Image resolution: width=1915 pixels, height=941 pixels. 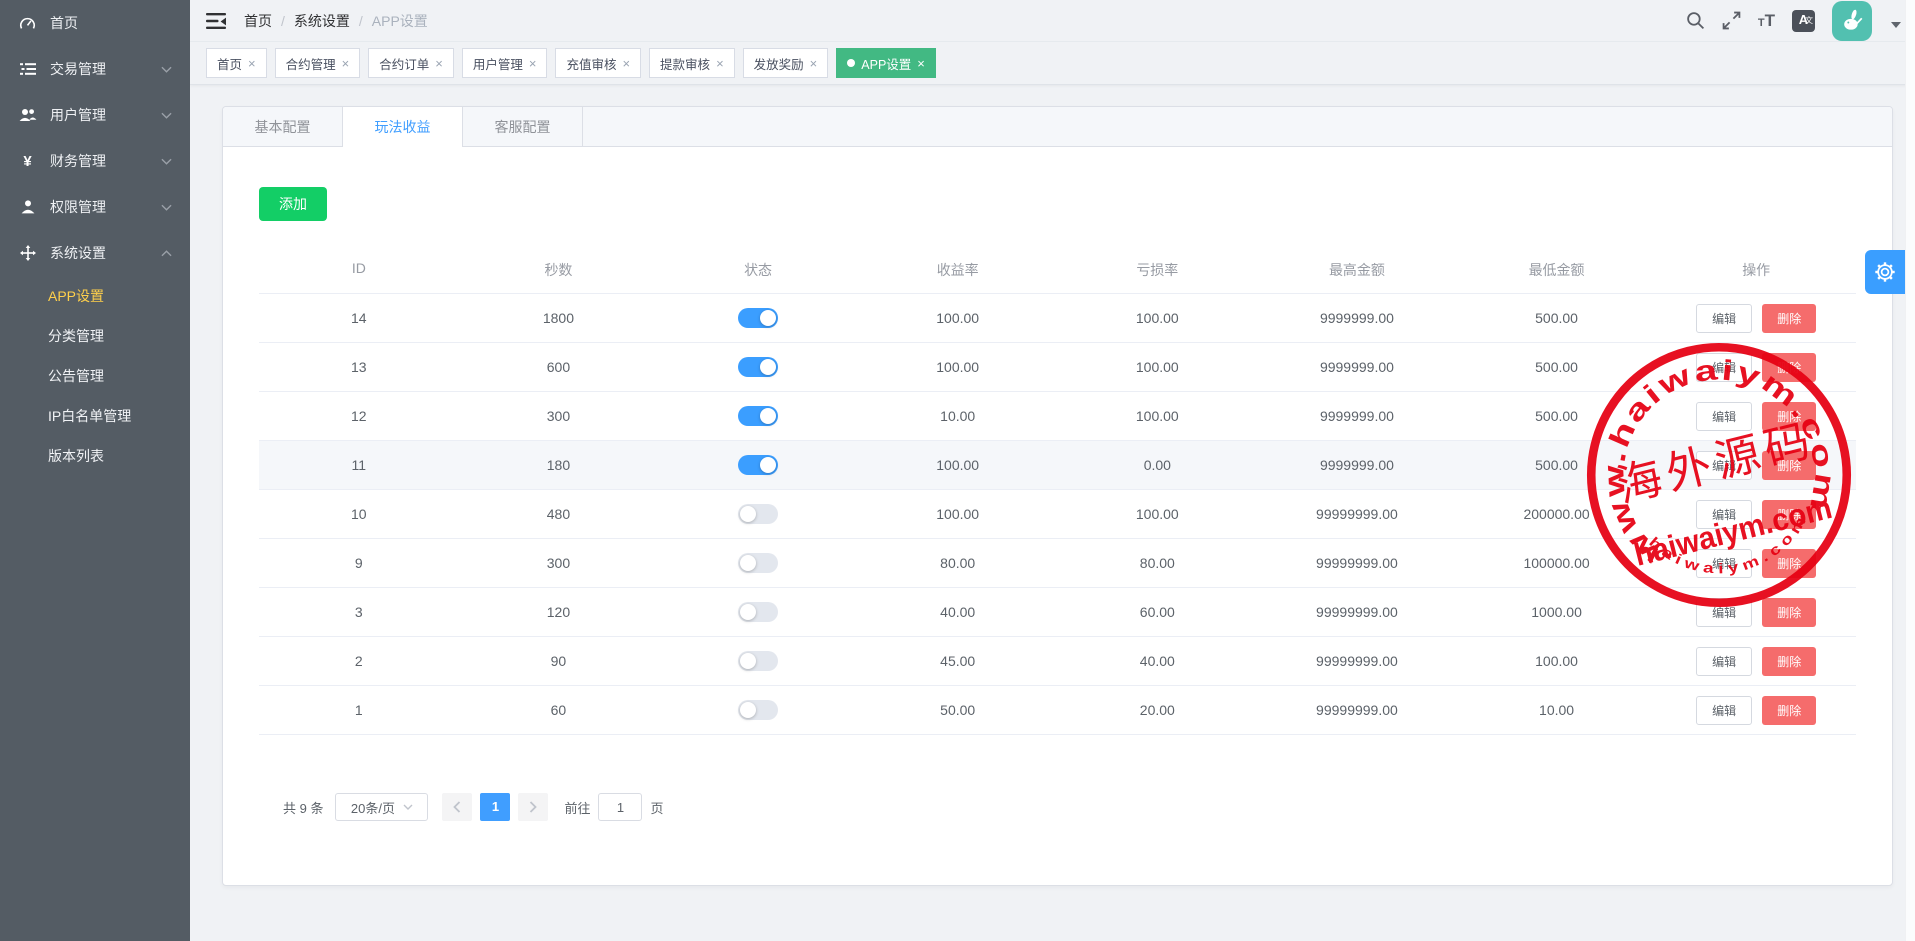 What do you see at coordinates (620, 807) in the screenshot?
I see `goto-page-input` at bounding box center [620, 807].